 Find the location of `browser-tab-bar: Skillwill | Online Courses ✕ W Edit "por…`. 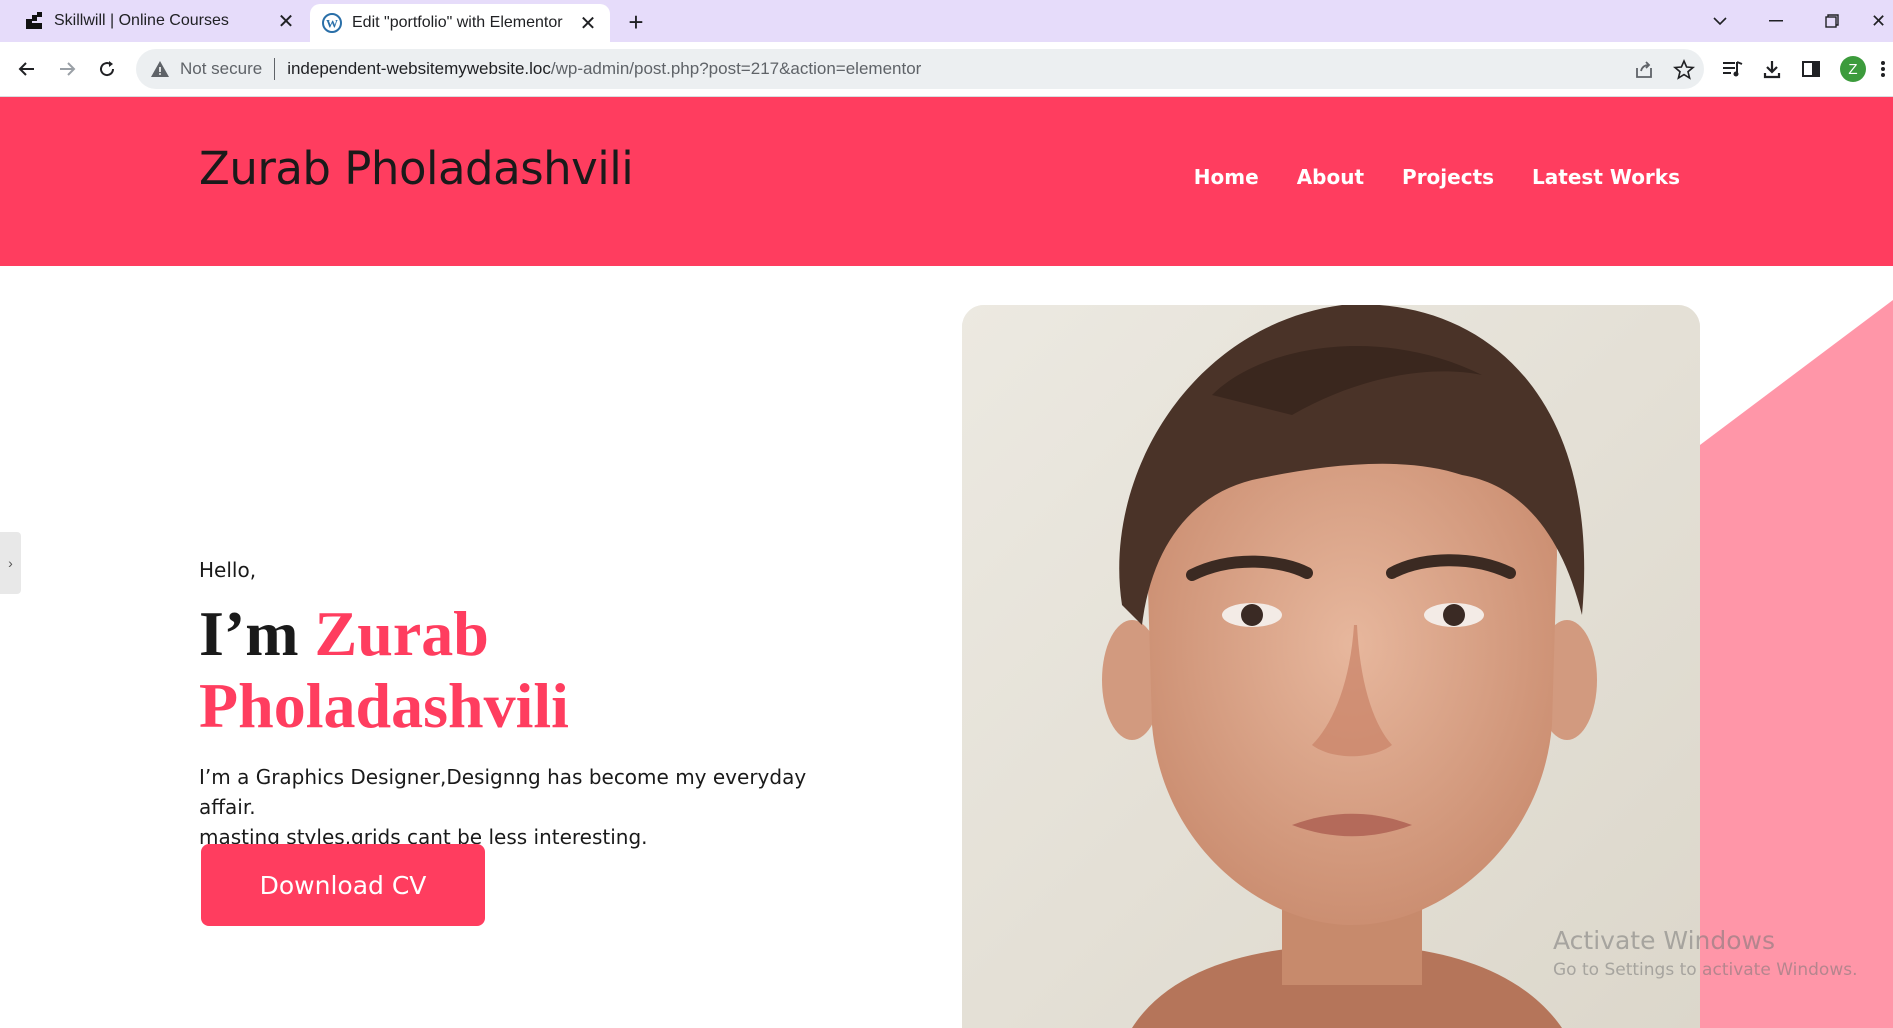

browser-tab-bar: Skillwill | Online Courses ✕ W Edit "por… is located at coordinates (946, 21).